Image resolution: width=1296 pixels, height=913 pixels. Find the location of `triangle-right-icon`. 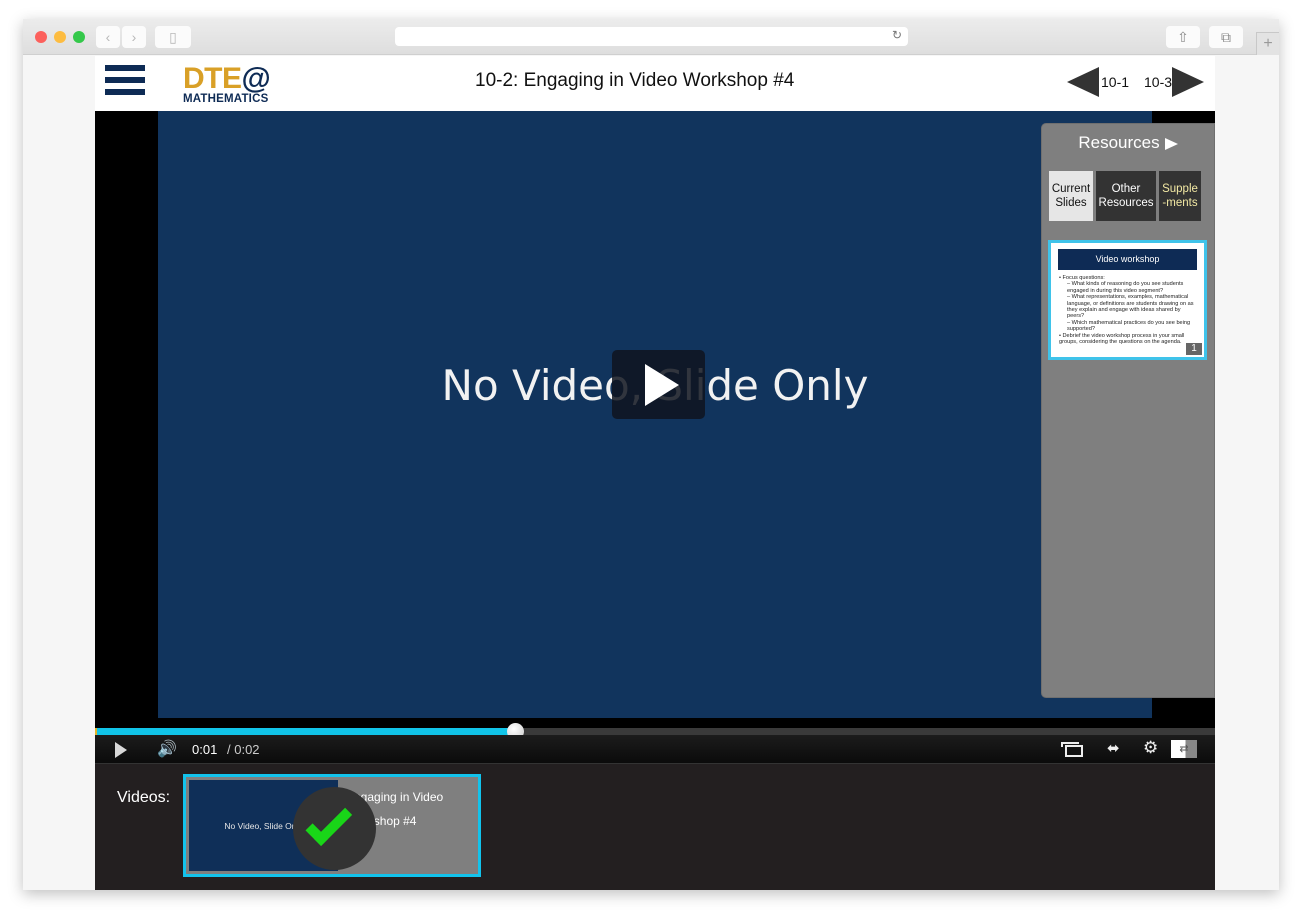

triangle-right-icon is located at coordinates (1171, 143).